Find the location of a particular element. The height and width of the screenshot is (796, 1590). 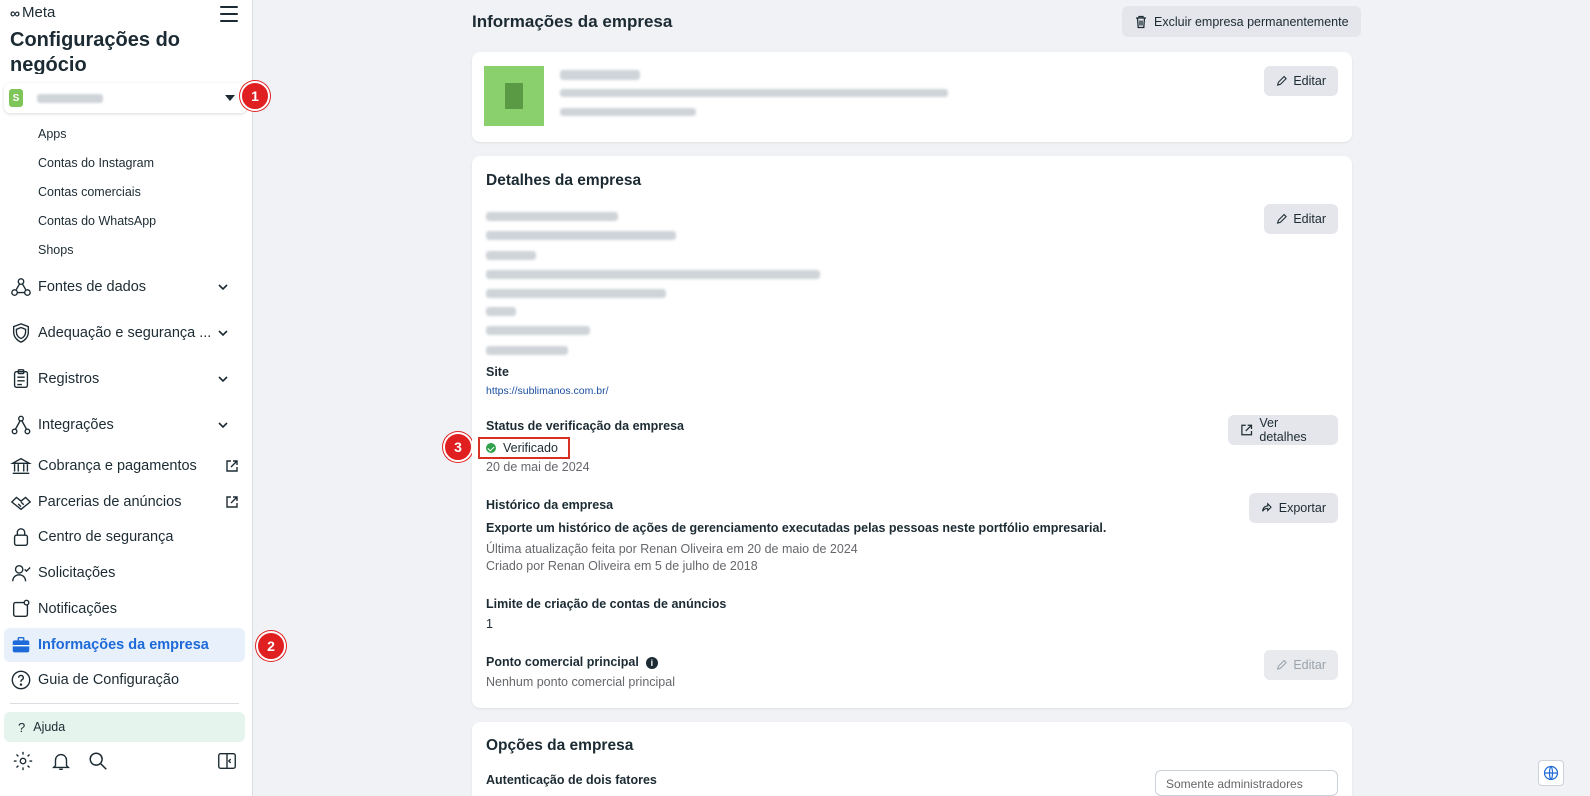

sidebar-item-label: Fontes de dados is located at coordinates (92, 287).